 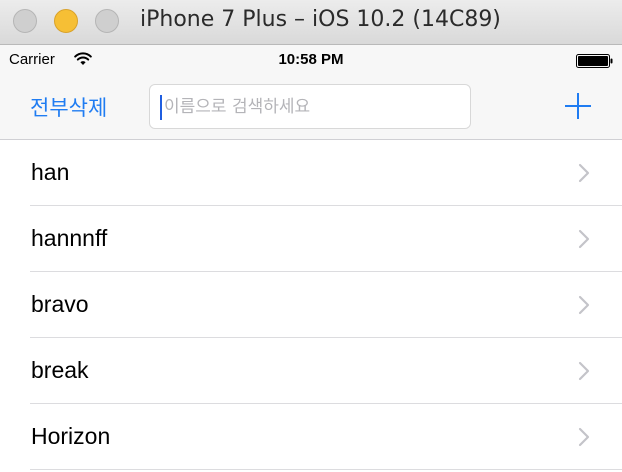 I want to click on row-label: hannnff, so click(x=69, y=238).